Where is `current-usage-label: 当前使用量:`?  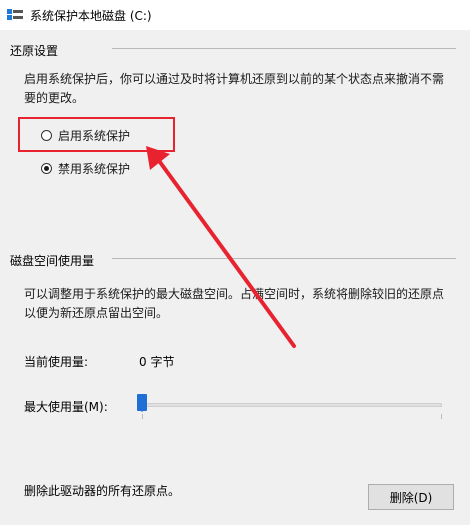
current-usage-label: 当前使用量: is located at coordinates (56, 362).